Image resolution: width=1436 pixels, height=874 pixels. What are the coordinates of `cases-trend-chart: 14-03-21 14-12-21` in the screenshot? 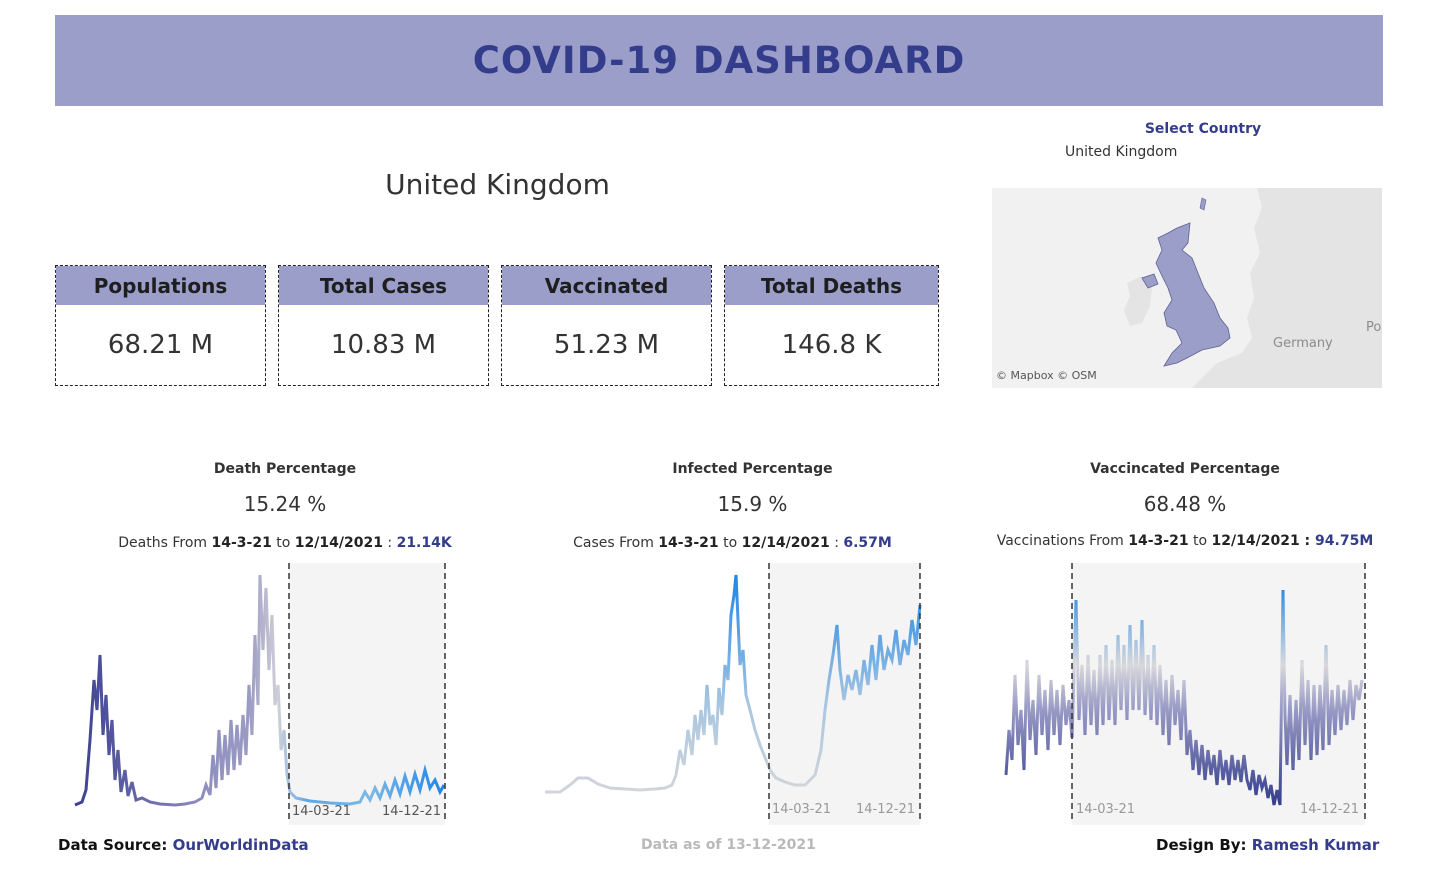 It's located at (735, 692).